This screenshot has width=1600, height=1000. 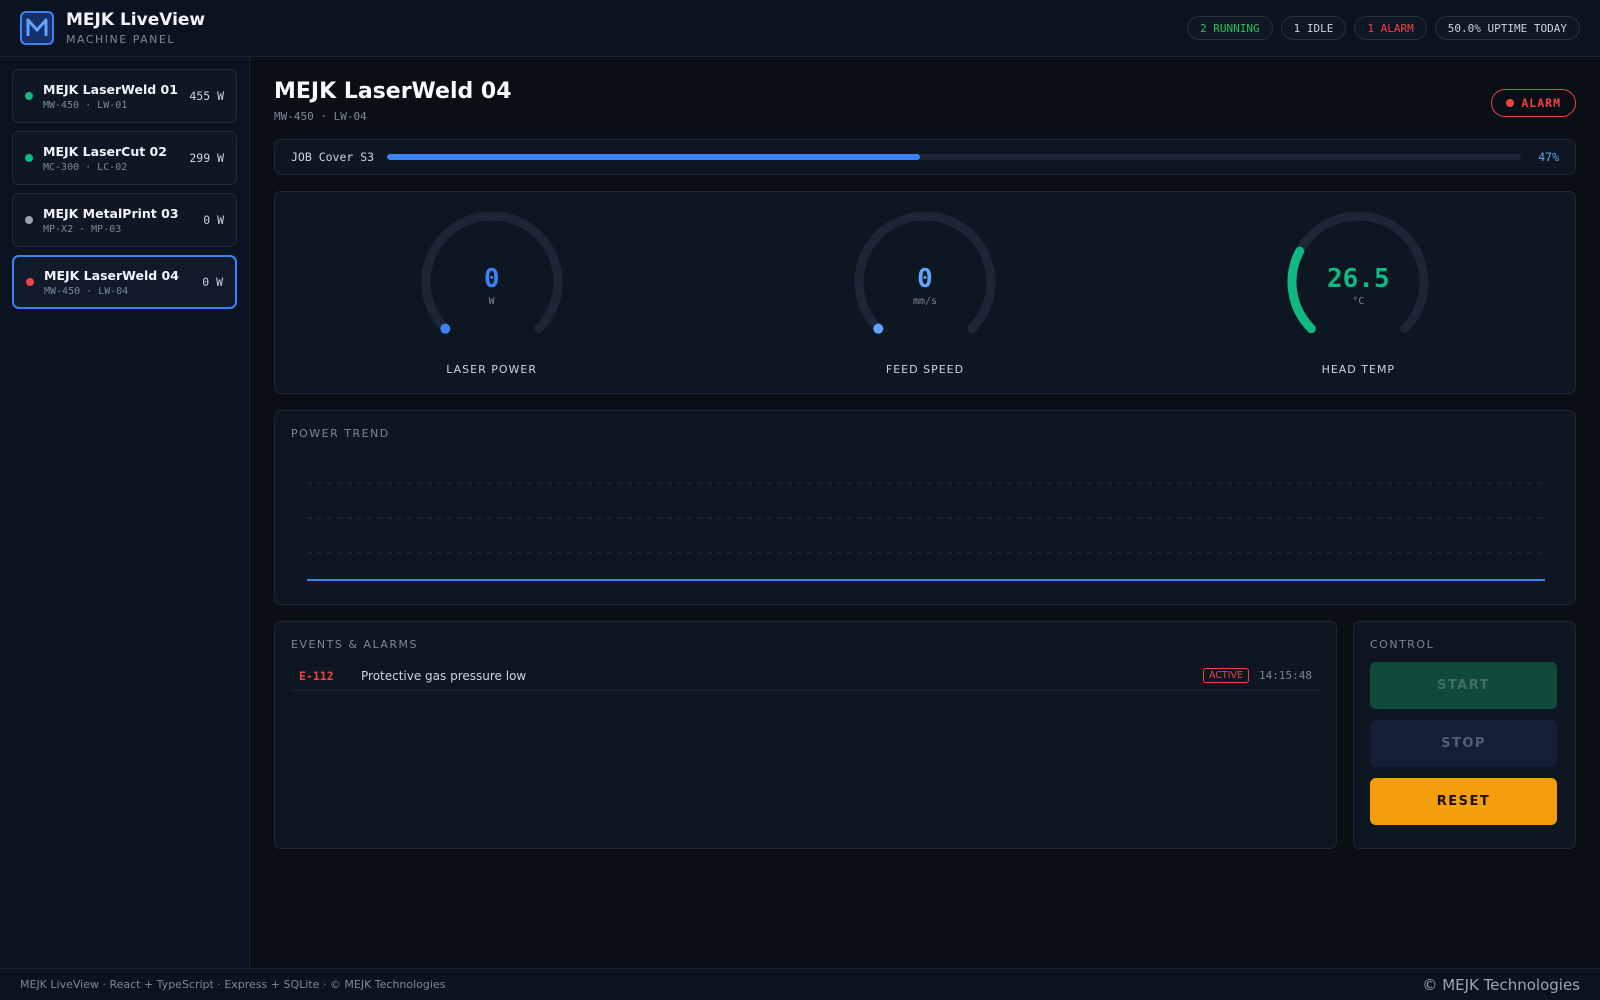 What do you see at coordinates (1390, 28) in the screenshot?
I see `alarm-count-pill: 1 ALARM` at bounding box center [1390, 28].